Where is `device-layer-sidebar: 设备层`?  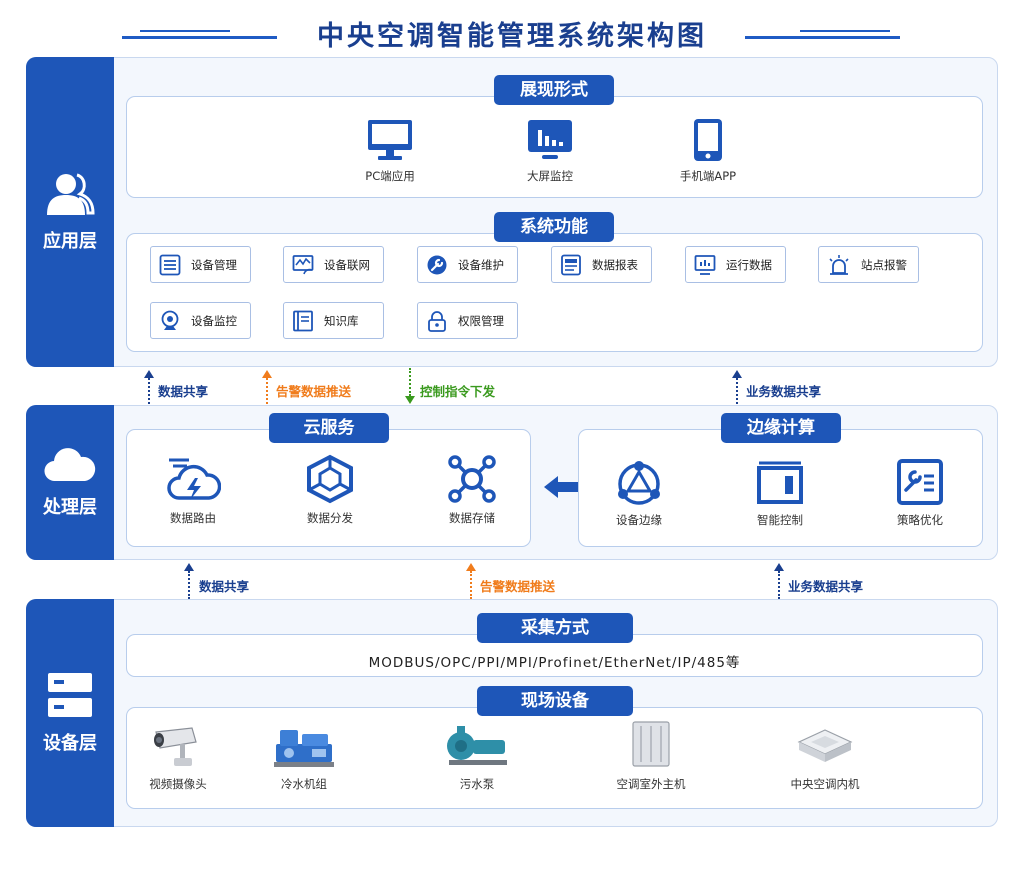 device-layer-sidebar: 设备层 is located at coordinates (70, 713).